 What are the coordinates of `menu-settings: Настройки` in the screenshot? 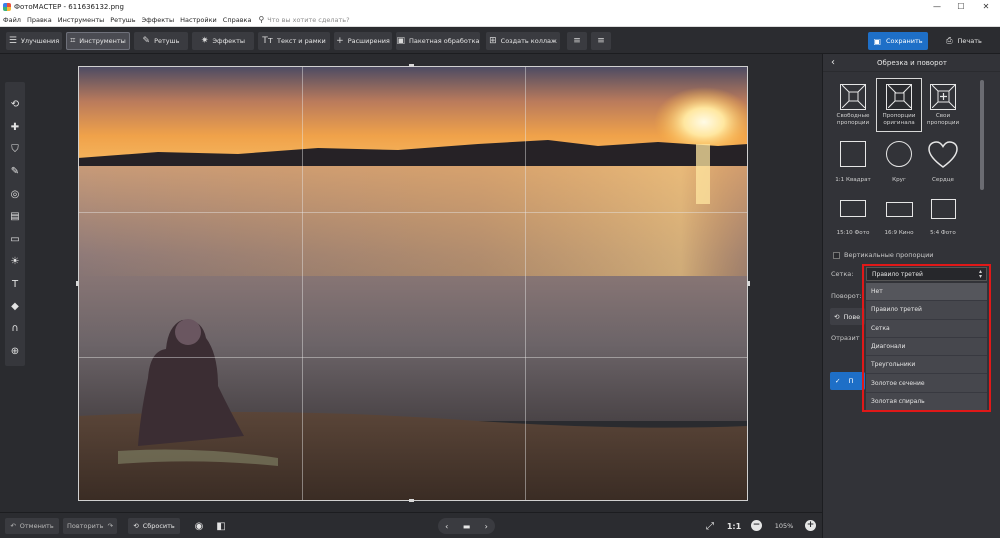 It's located at (198, 20).